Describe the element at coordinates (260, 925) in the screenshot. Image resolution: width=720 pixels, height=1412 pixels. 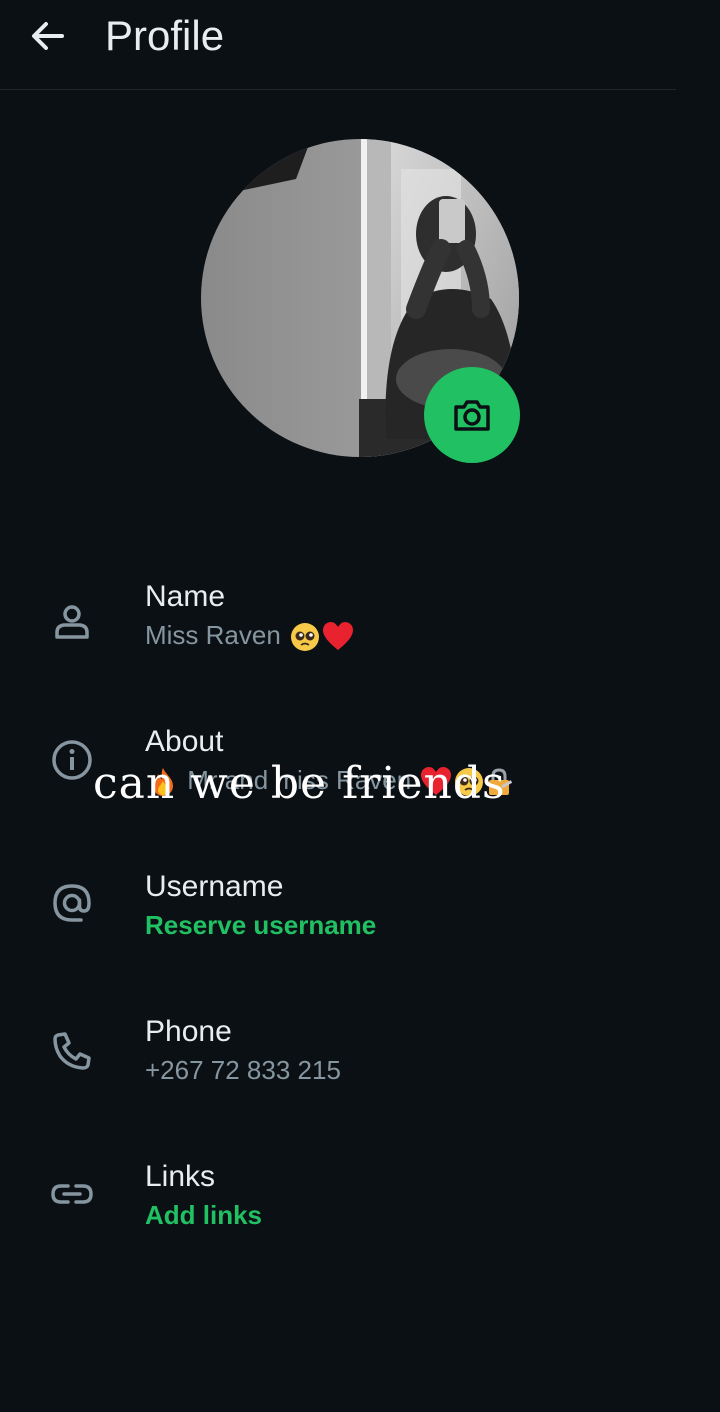
I see `reserve-username-link: Reserve username` at that location.